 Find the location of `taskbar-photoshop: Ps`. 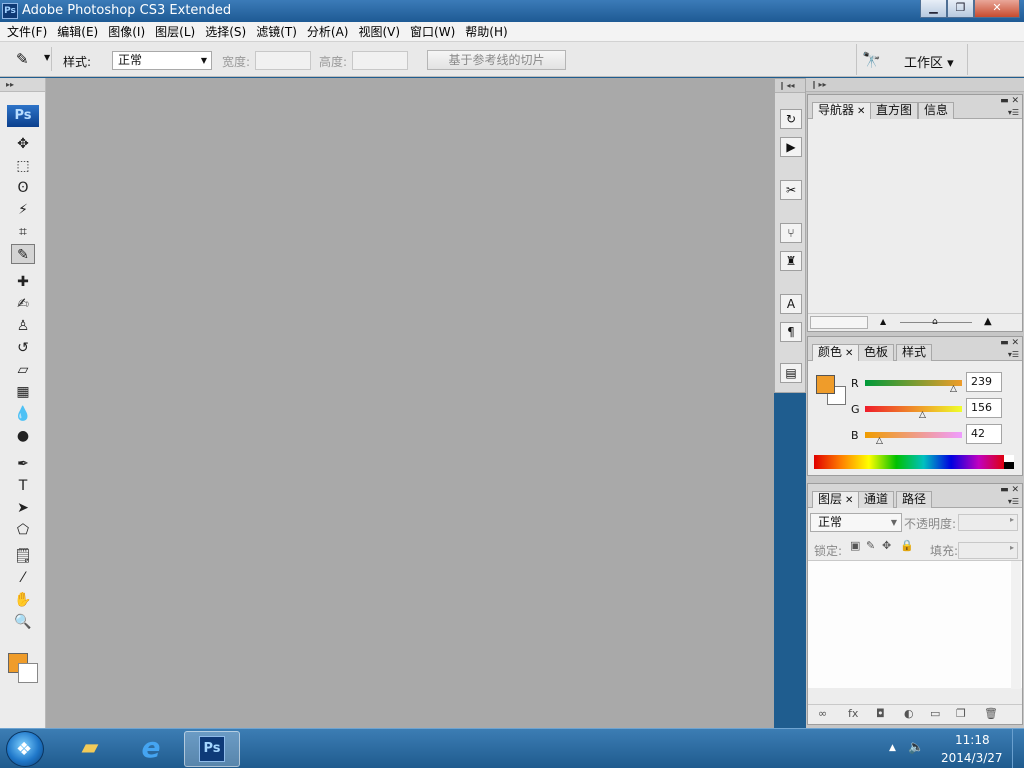

taskbar-photoshop: Ps is located at coordinates (212, 749).